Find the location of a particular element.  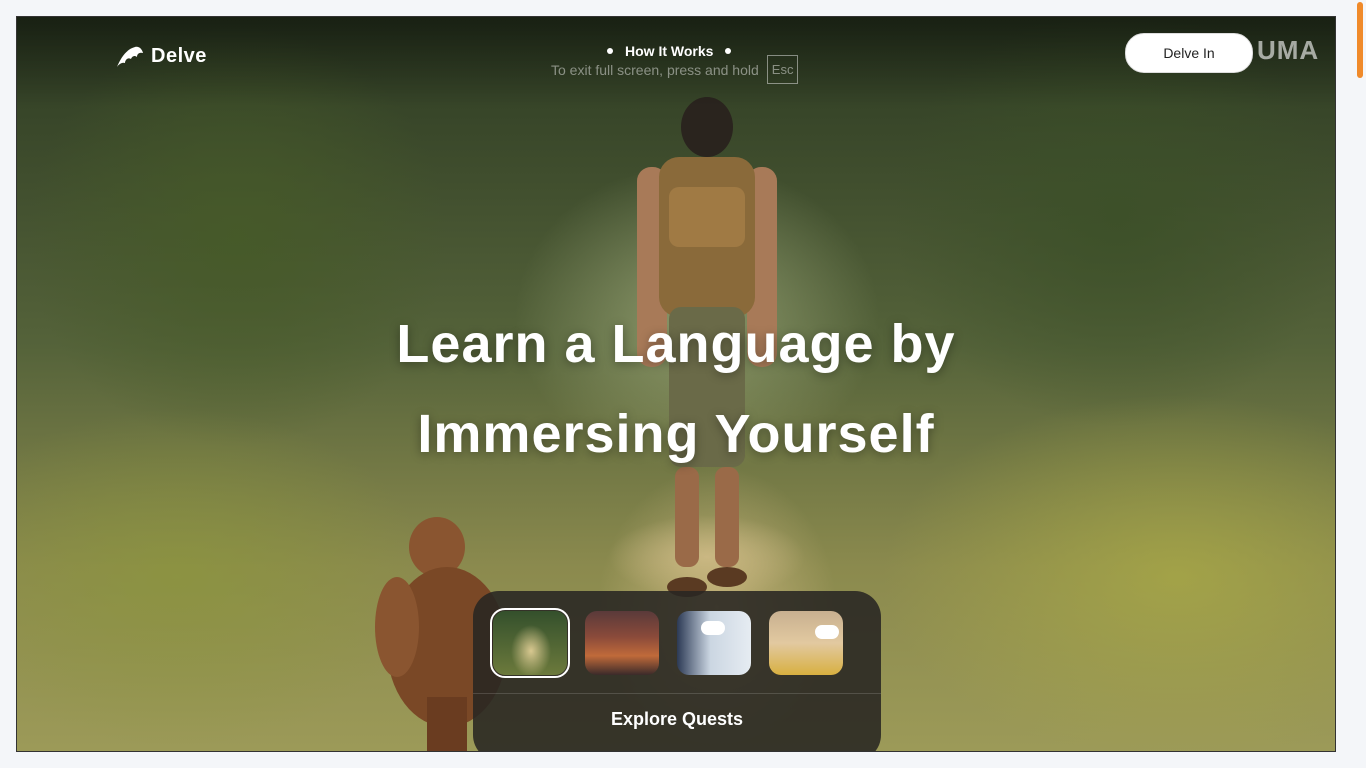

brand-name: Delve is located at coordinates (179, 55).